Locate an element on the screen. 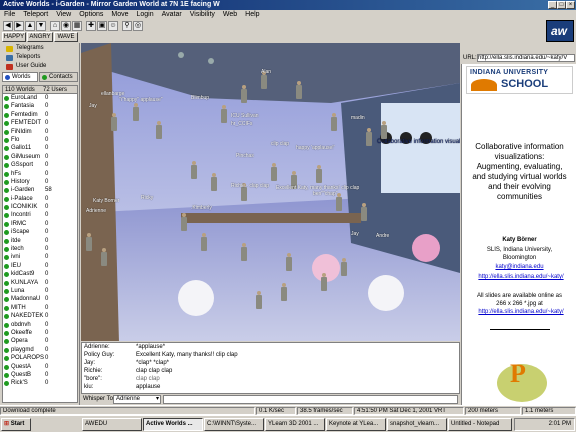 The width and height of the screenshot is (576, 432). world-list-item: EuroLand 0 is located at coordinates (40, 98).